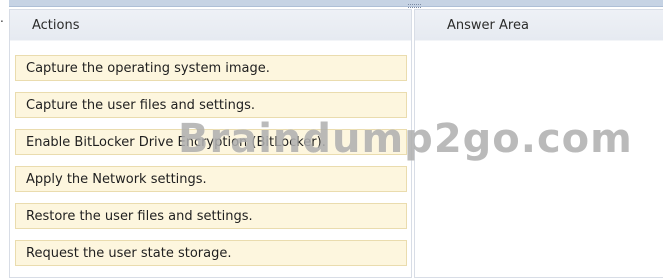 This screenshot has width=663, height=278. I want to click on splitter-top-bar, so click(336, 3).